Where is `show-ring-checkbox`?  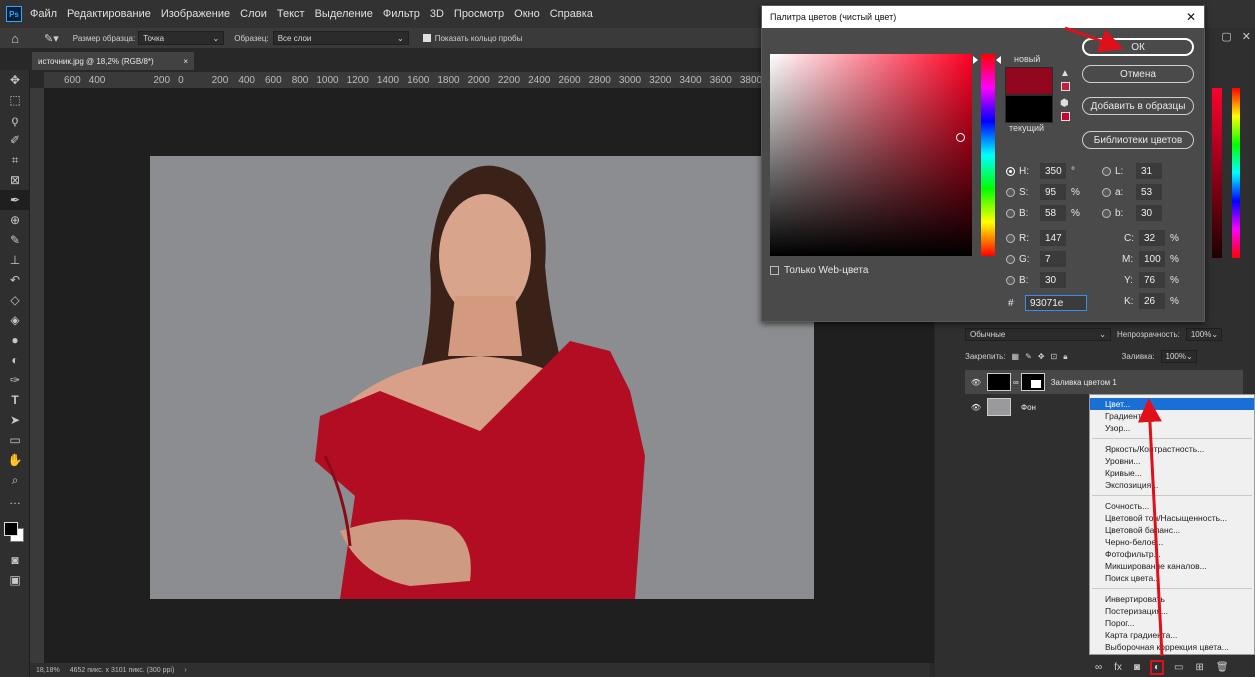
show-ring-checkbox is located at coordinates (426, 38).